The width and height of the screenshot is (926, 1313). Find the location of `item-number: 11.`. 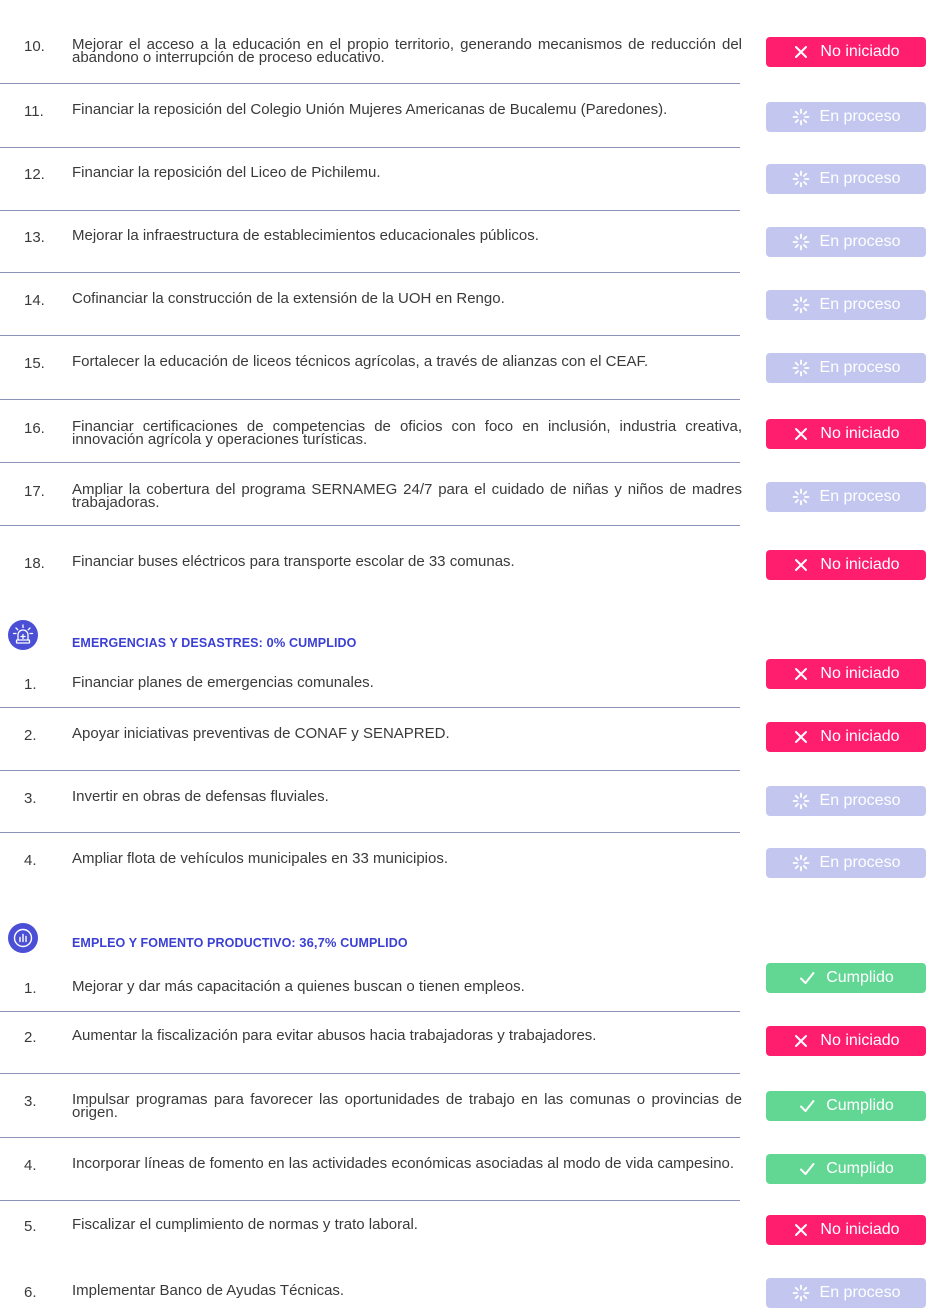

item-number: 11. is located at coordinates (34, 111).